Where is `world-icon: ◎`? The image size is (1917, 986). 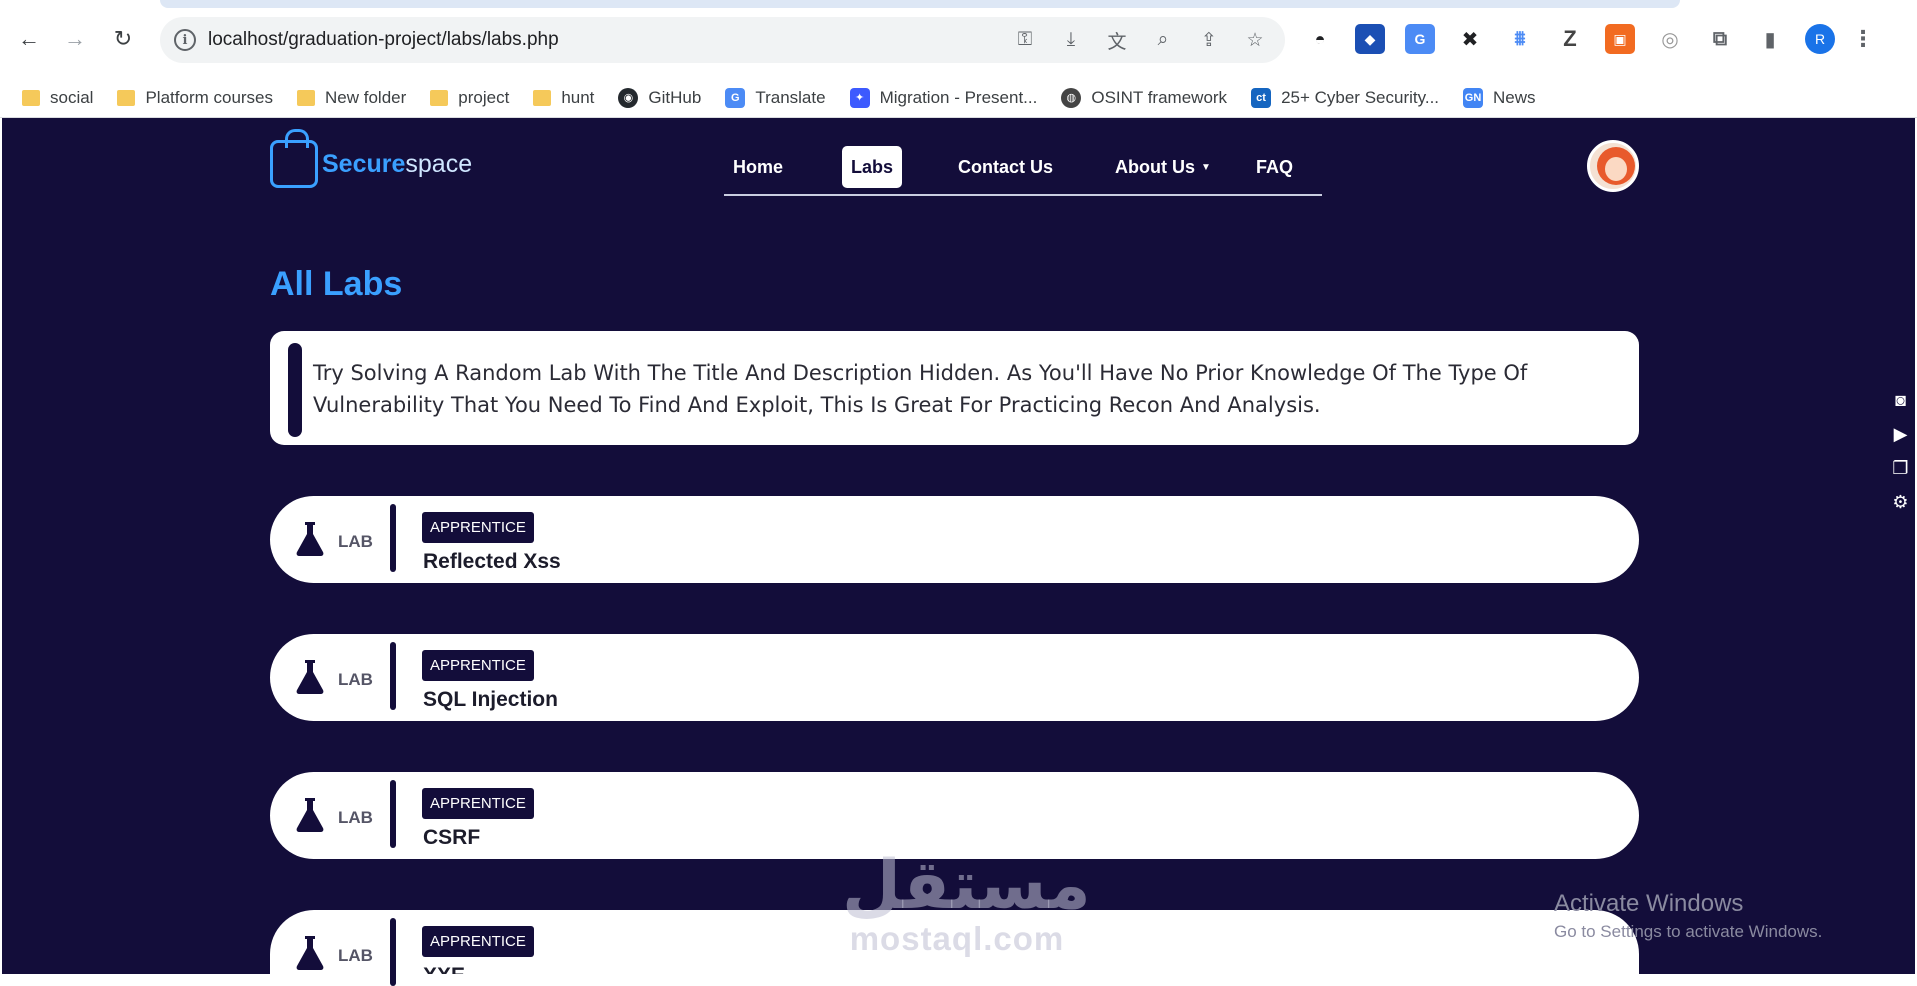 world-icon: ◎ is located at coordinates (1670, 39).